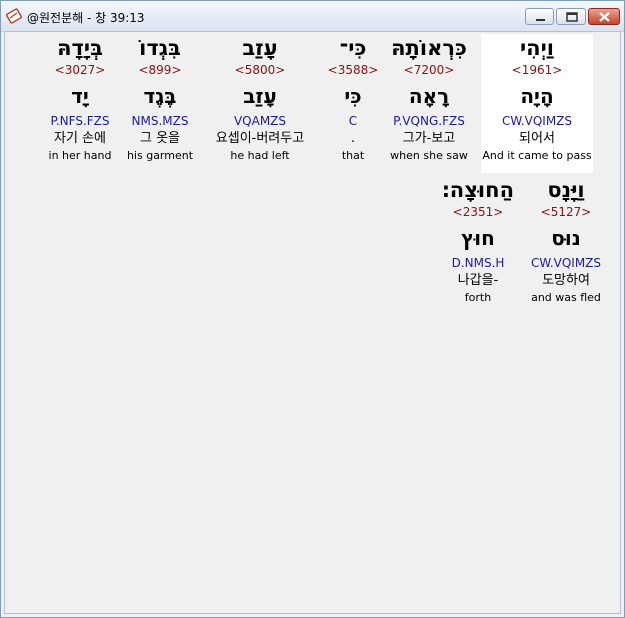  Describe the element at coordinates (260, 48) in the screenshot. I see `hebrew-word: עָזַב` at that location.